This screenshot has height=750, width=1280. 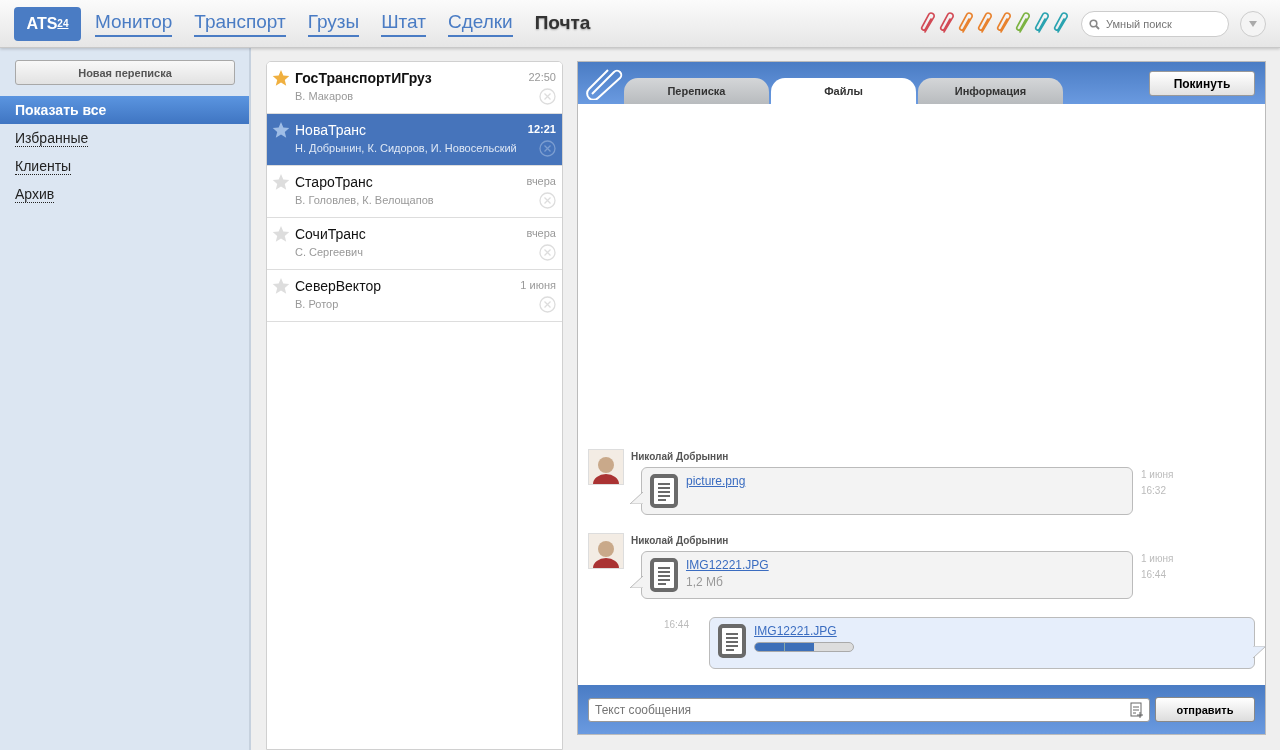 I want to click on conversation-title: НоваТранс, so click(x=331, y=130).